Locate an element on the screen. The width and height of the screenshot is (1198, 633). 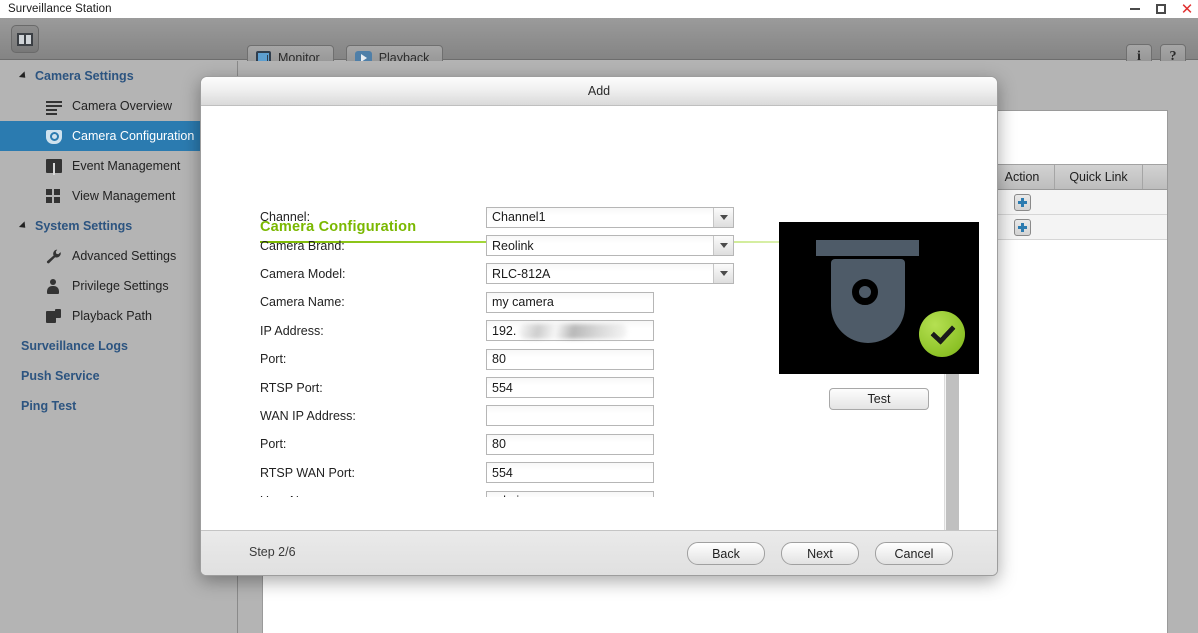
ip-address-input-value: 192. is located at coordinates (504, 330).